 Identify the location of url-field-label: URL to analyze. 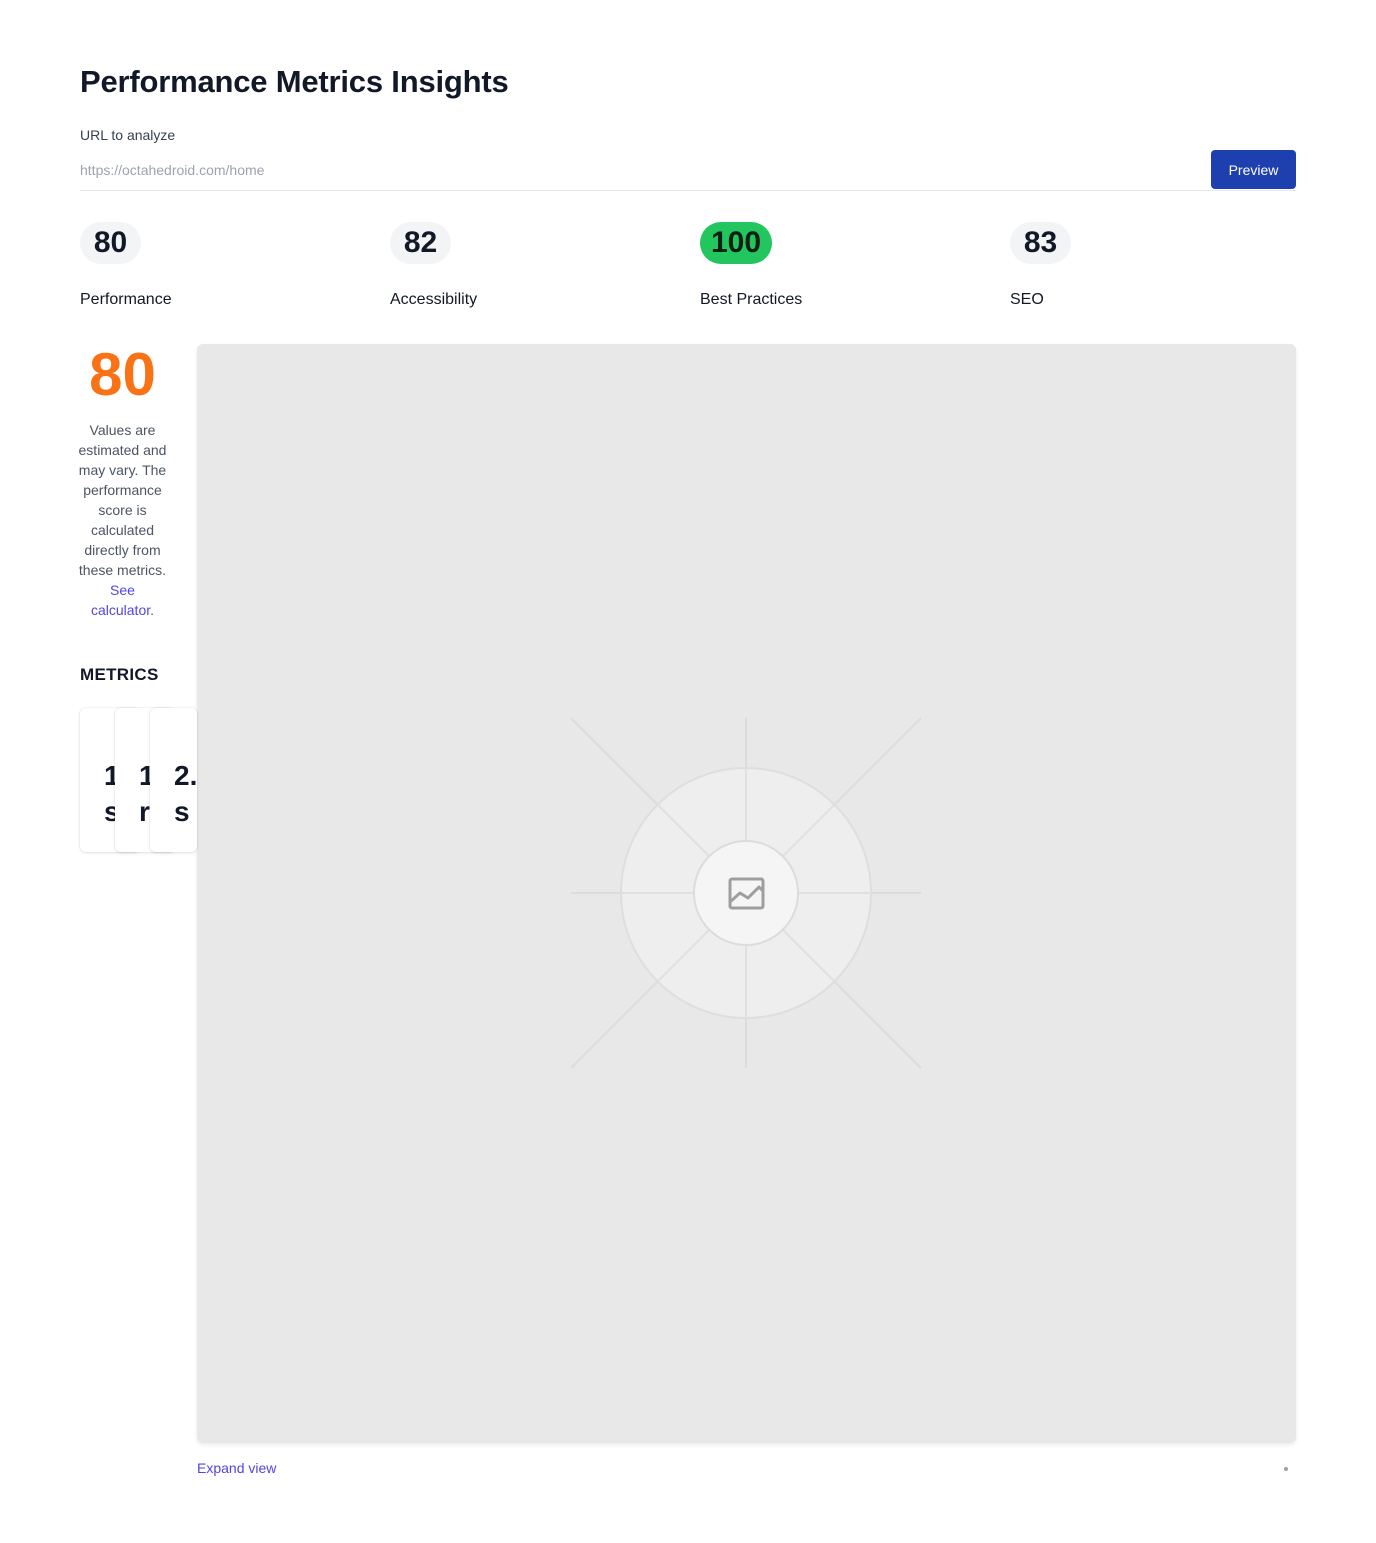
(128, 135).